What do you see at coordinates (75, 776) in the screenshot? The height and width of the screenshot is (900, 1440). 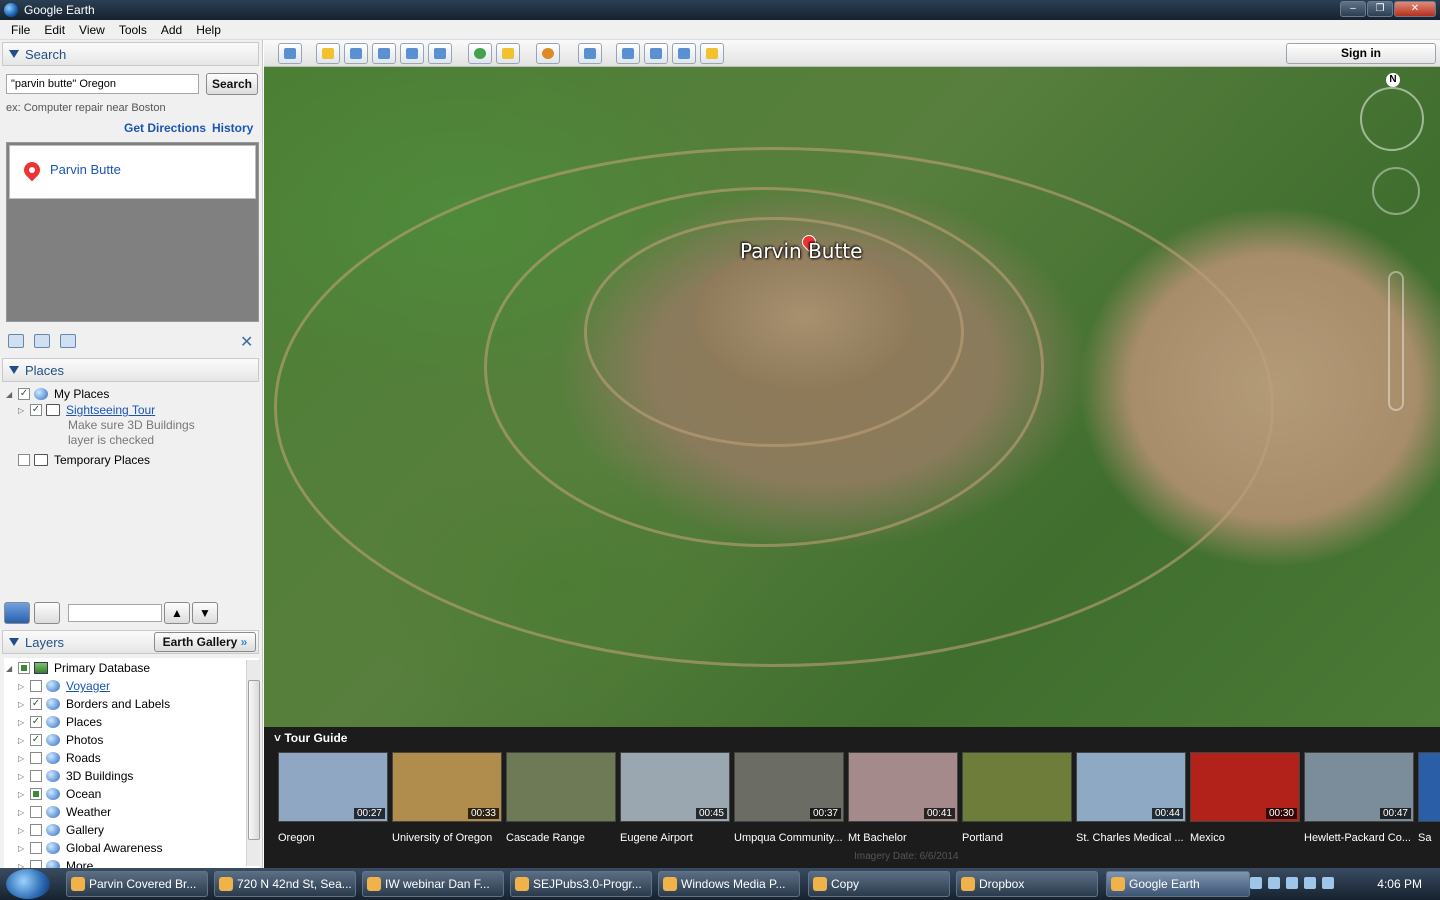 I see `layer-row: ▷ 3D Buildings` at bounding box center [75, 776].